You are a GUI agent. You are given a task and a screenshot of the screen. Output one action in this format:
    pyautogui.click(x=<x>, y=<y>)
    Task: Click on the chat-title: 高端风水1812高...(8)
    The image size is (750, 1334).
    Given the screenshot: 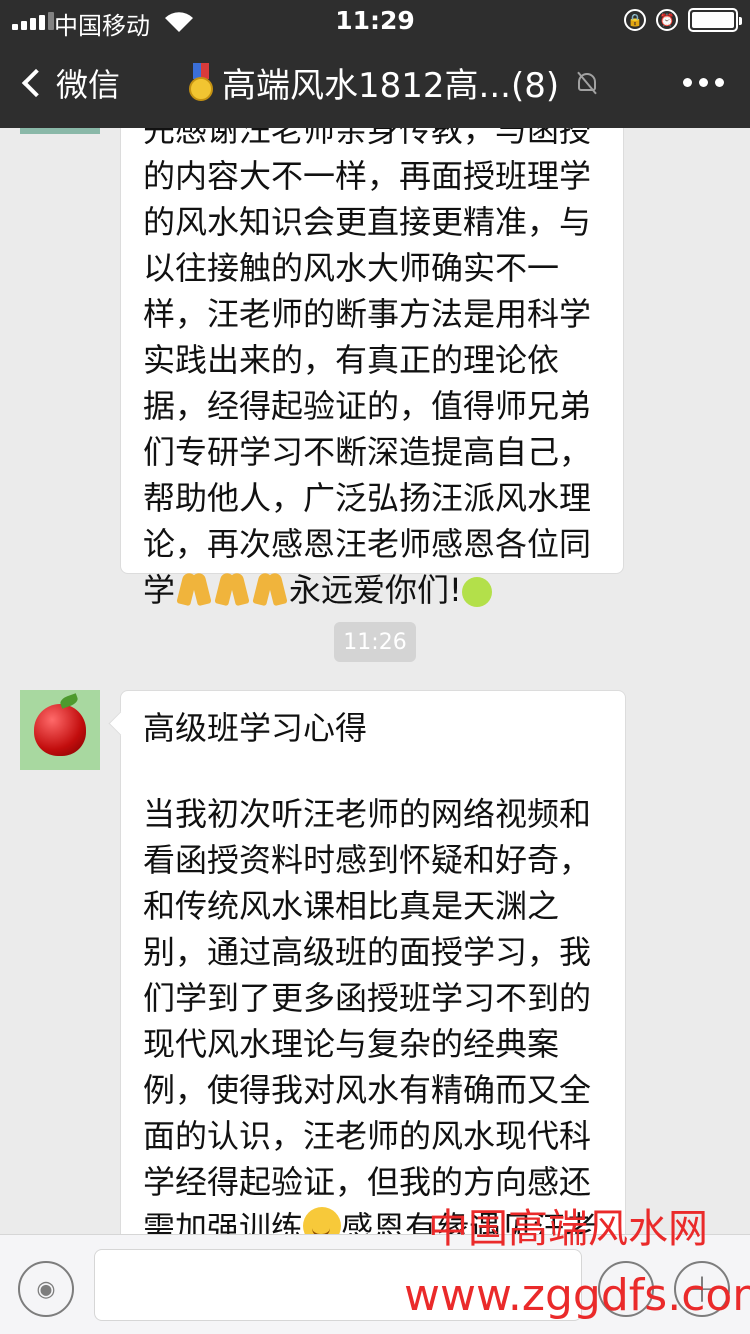 What is the action you would take?
    pyautogui.click(x=393, y=82)
    